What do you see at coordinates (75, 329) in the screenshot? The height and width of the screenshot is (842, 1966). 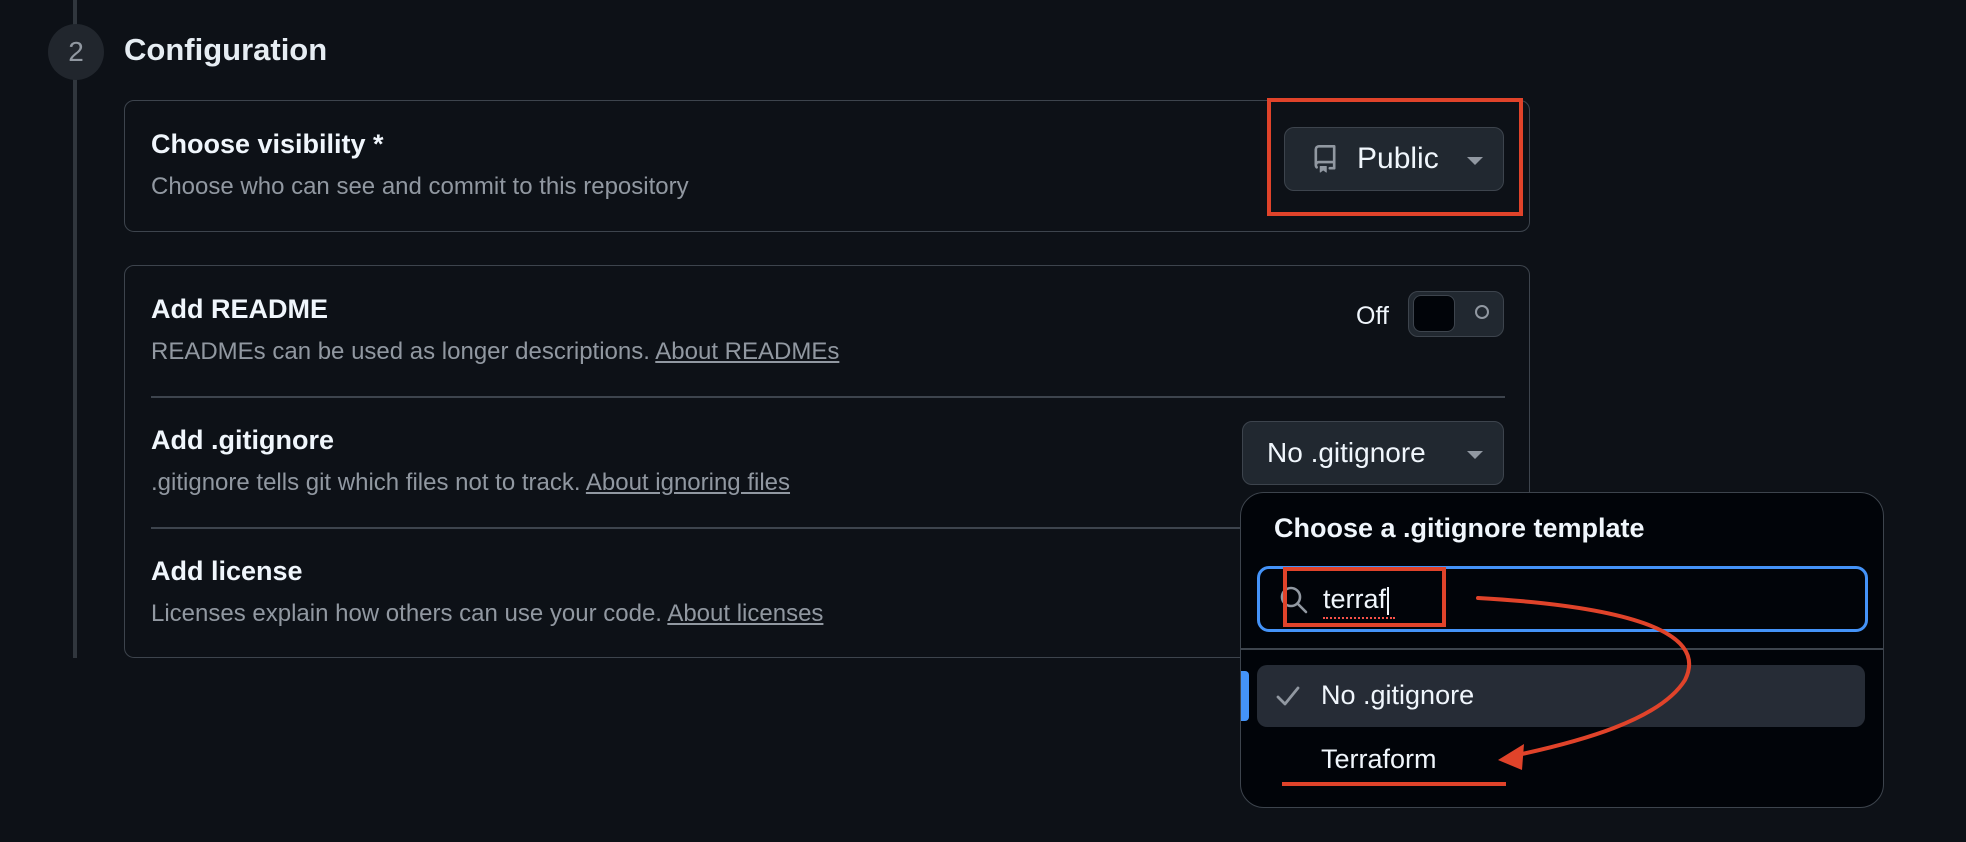 I see `timeline-line` at bounding box center [75, 329].